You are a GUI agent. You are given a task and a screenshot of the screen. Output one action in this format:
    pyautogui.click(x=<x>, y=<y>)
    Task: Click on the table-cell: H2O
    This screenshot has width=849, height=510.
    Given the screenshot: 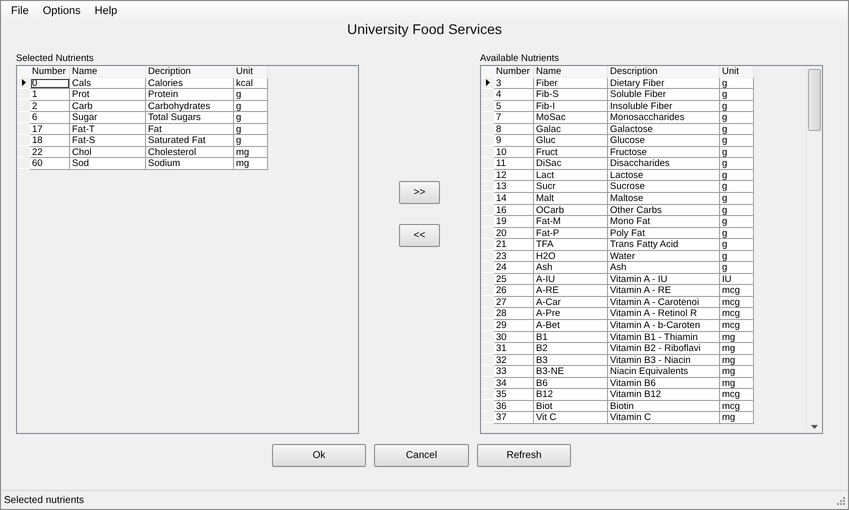 What is the action you would take?
    pyautogui.click(x=571, y=256)
    